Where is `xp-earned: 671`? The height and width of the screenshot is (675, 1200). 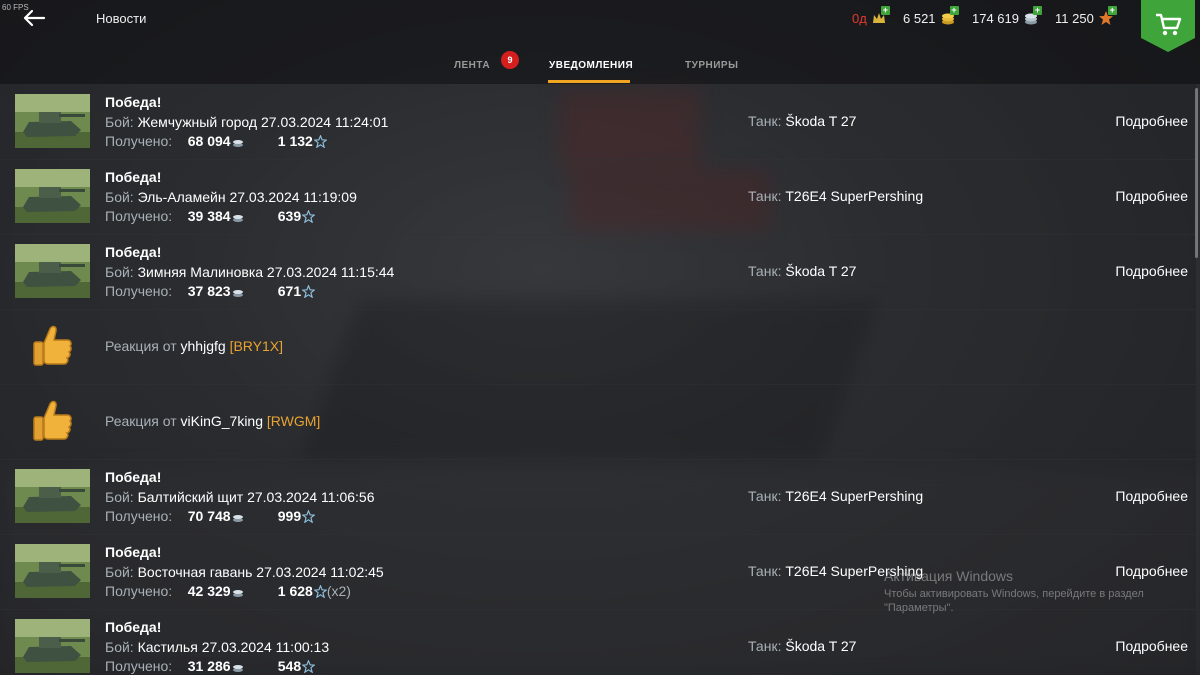
xp-earned: 671 is located at coordinates (289, 291).